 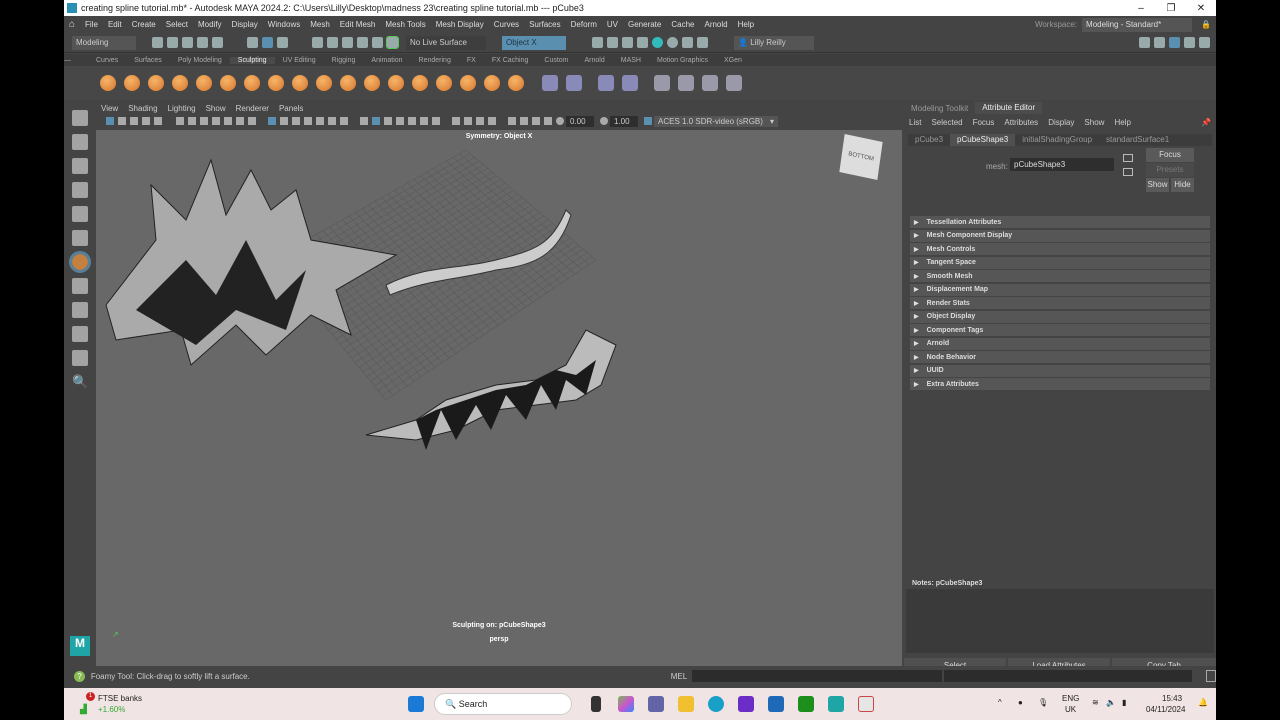 What do you see at coordinates (584, 24) in the screenshot?
I see `menu-deform: Deform` at bounding box center [584, 24].